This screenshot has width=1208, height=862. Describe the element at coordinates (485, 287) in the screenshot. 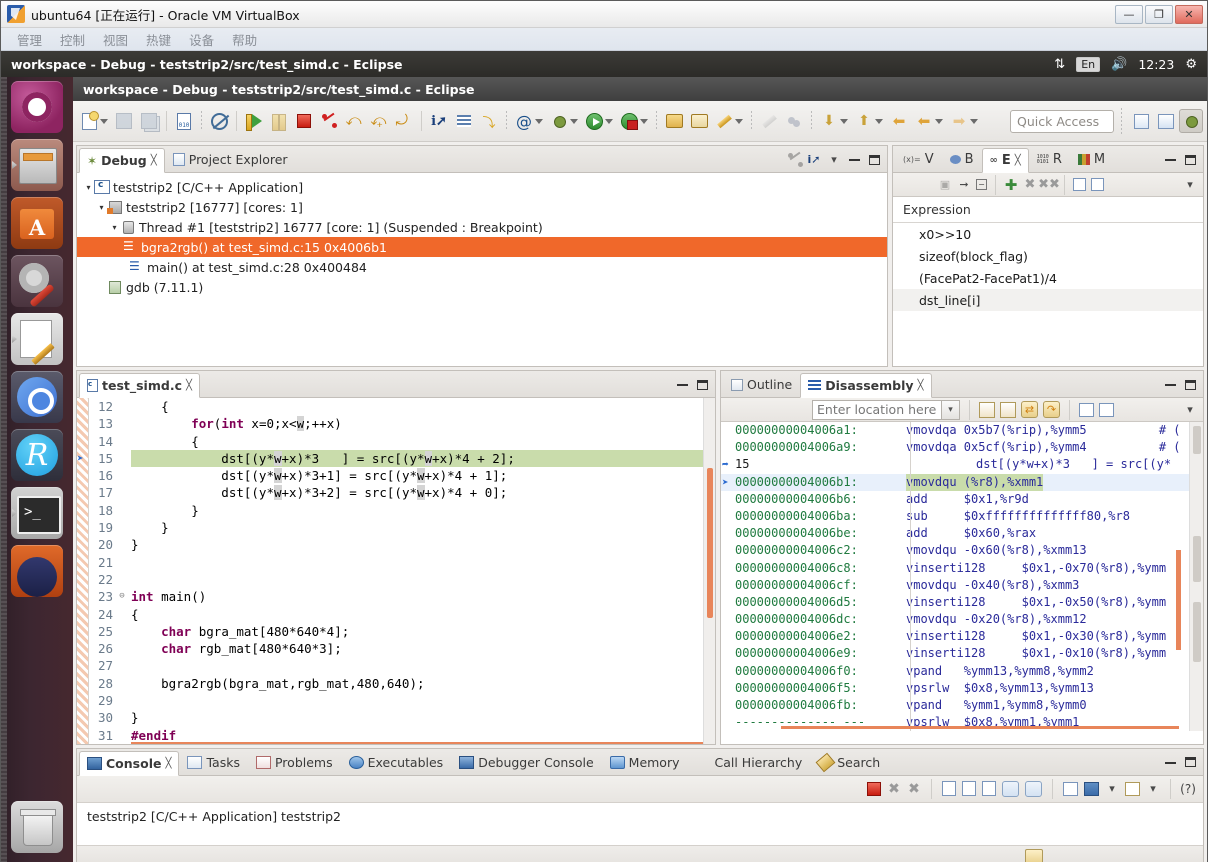

I see `tree-node-gdb: gdb (7.11.1)` at that location.